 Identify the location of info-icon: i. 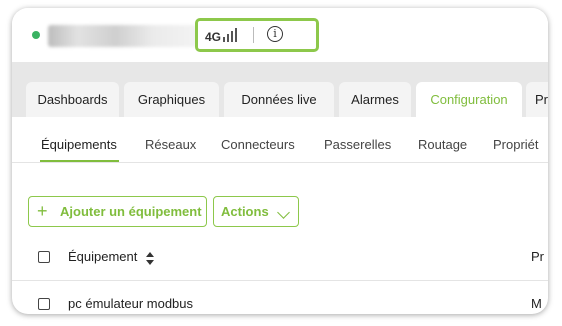
(275, 34).